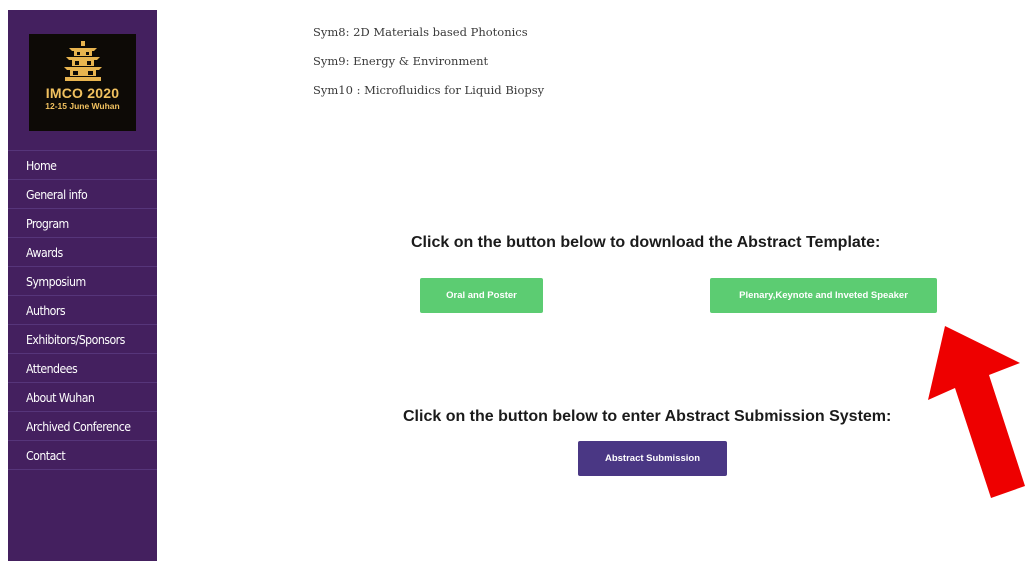  Describe the element at coordinates (78, 426) in the screenshot. I see `nav-item-label: Archived Conference` at that location.